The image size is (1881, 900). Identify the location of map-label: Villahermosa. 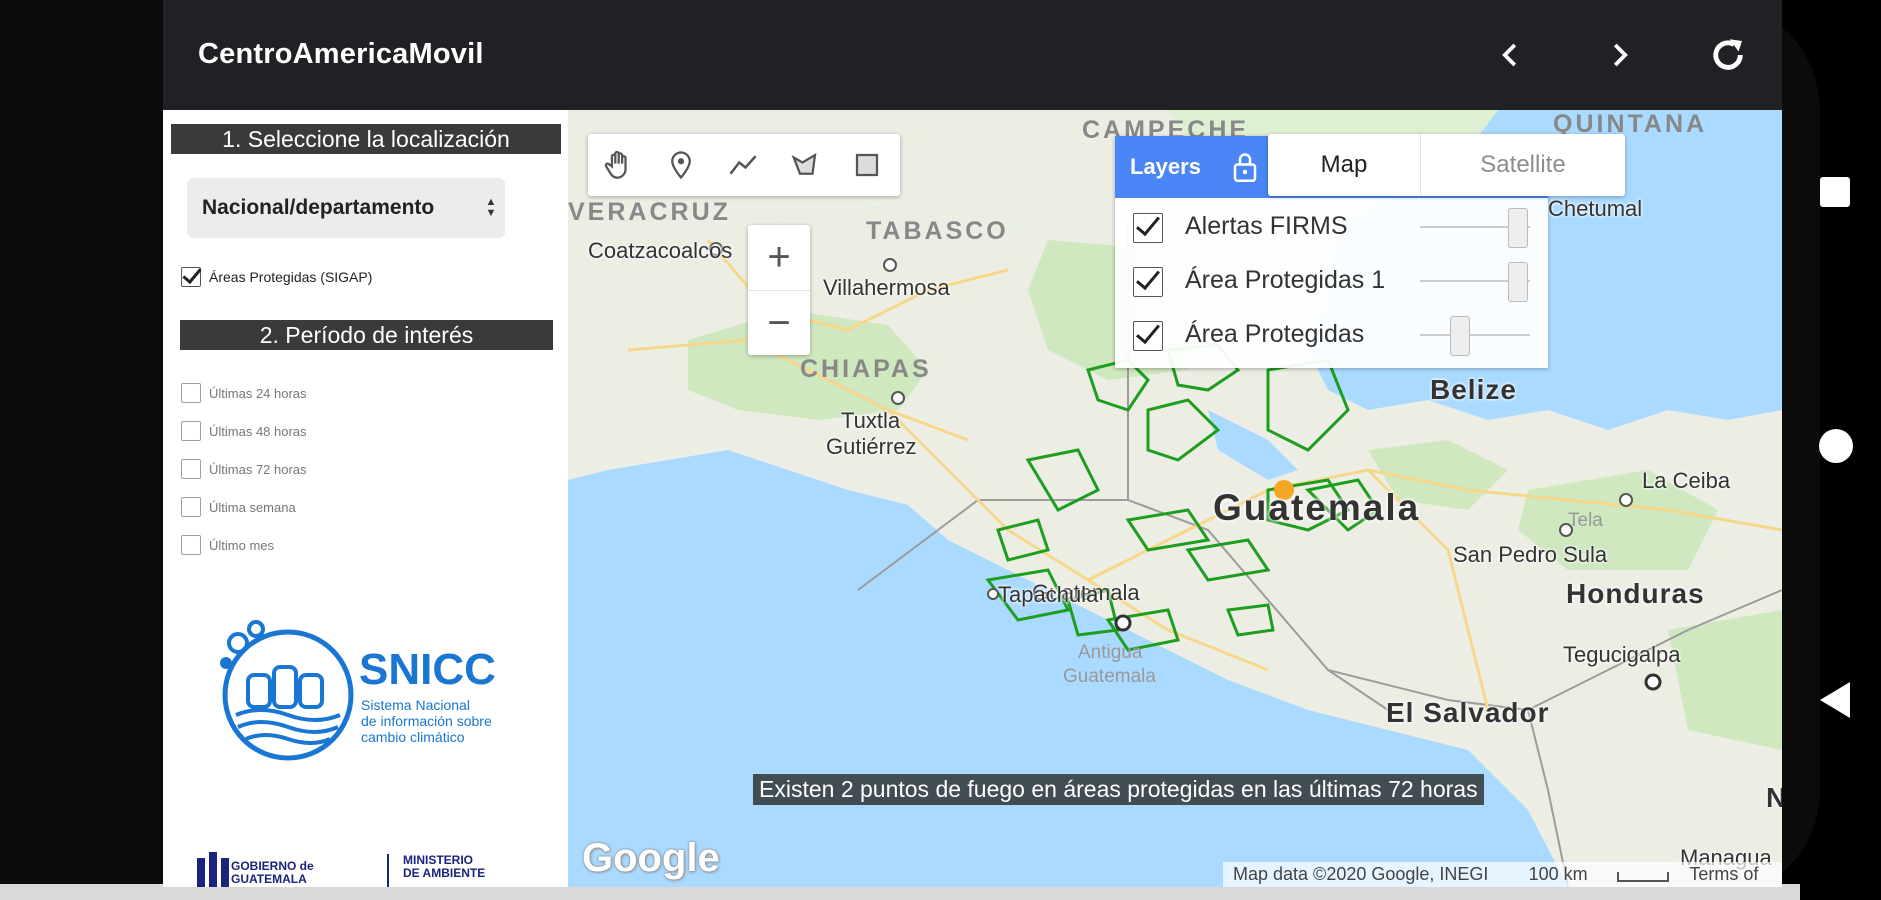
(886, 287).